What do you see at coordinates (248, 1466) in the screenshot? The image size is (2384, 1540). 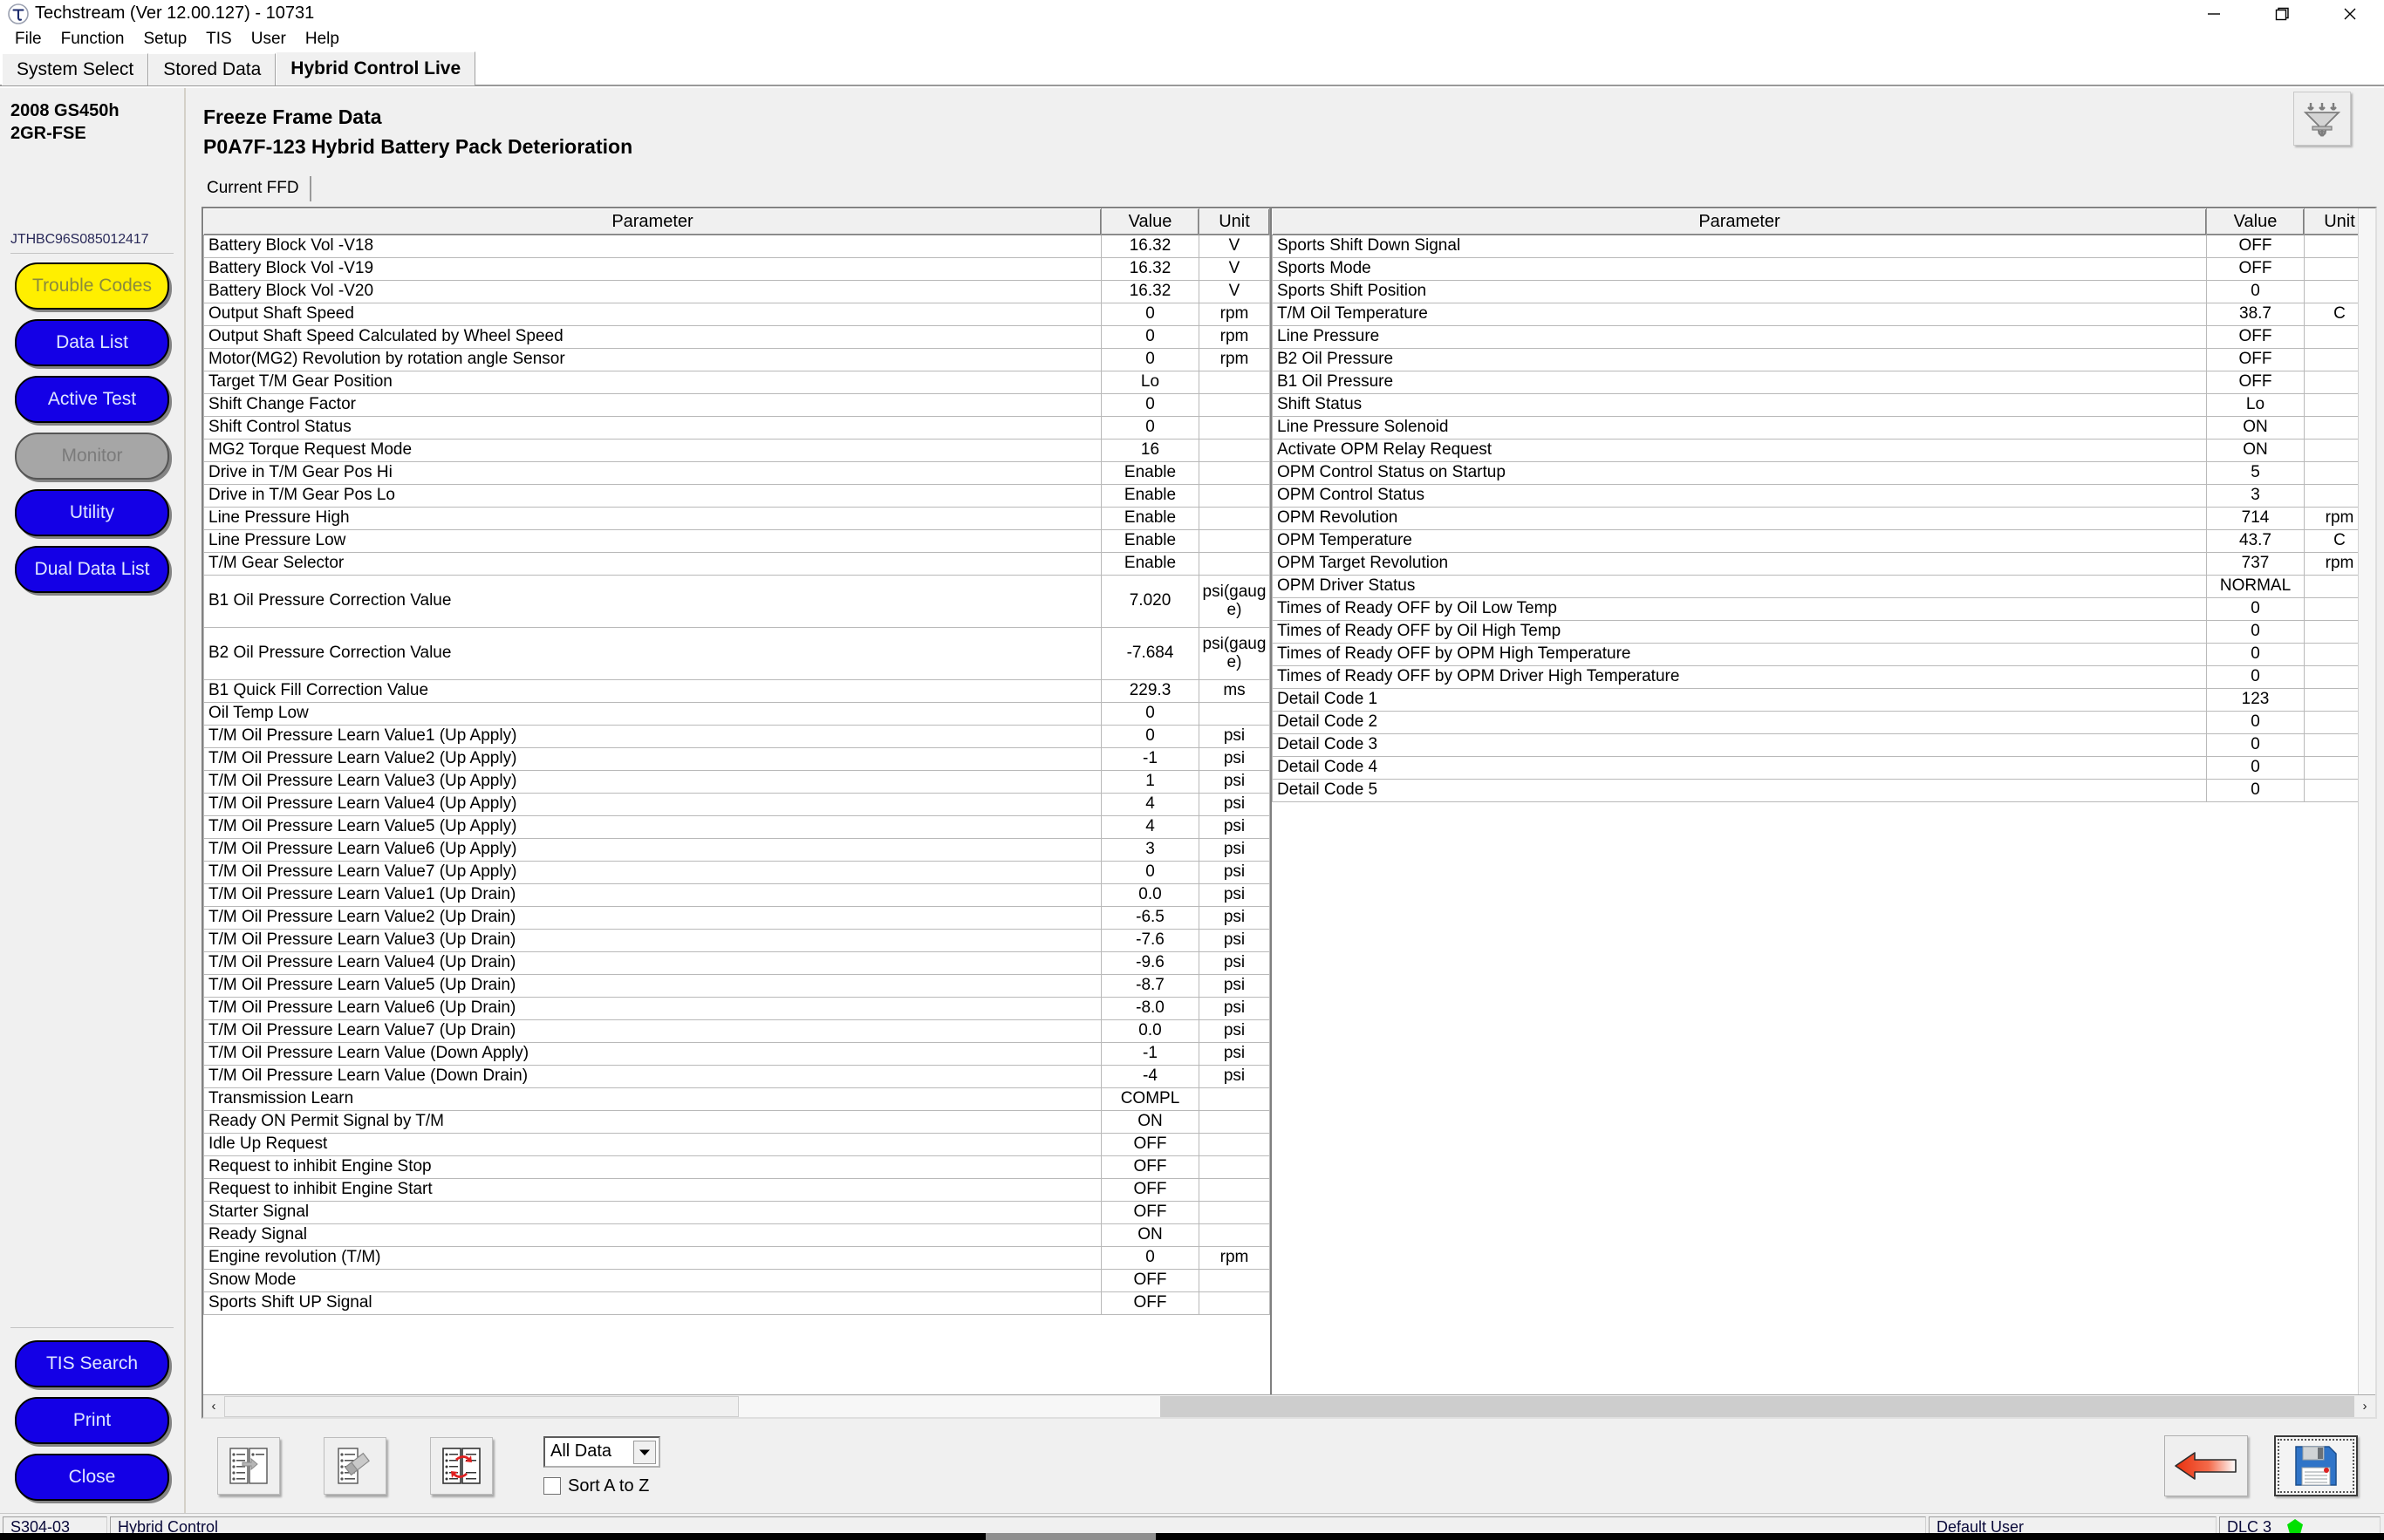 I see `move-list-right-icon` at bounding box center [248, 1466].